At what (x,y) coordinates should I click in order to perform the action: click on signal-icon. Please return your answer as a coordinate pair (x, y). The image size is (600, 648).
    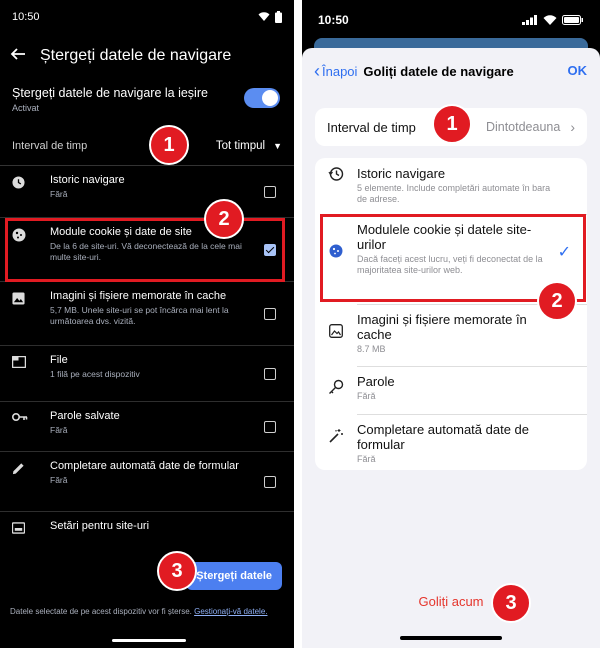
    Looking at the image, I should click on (529, 20).